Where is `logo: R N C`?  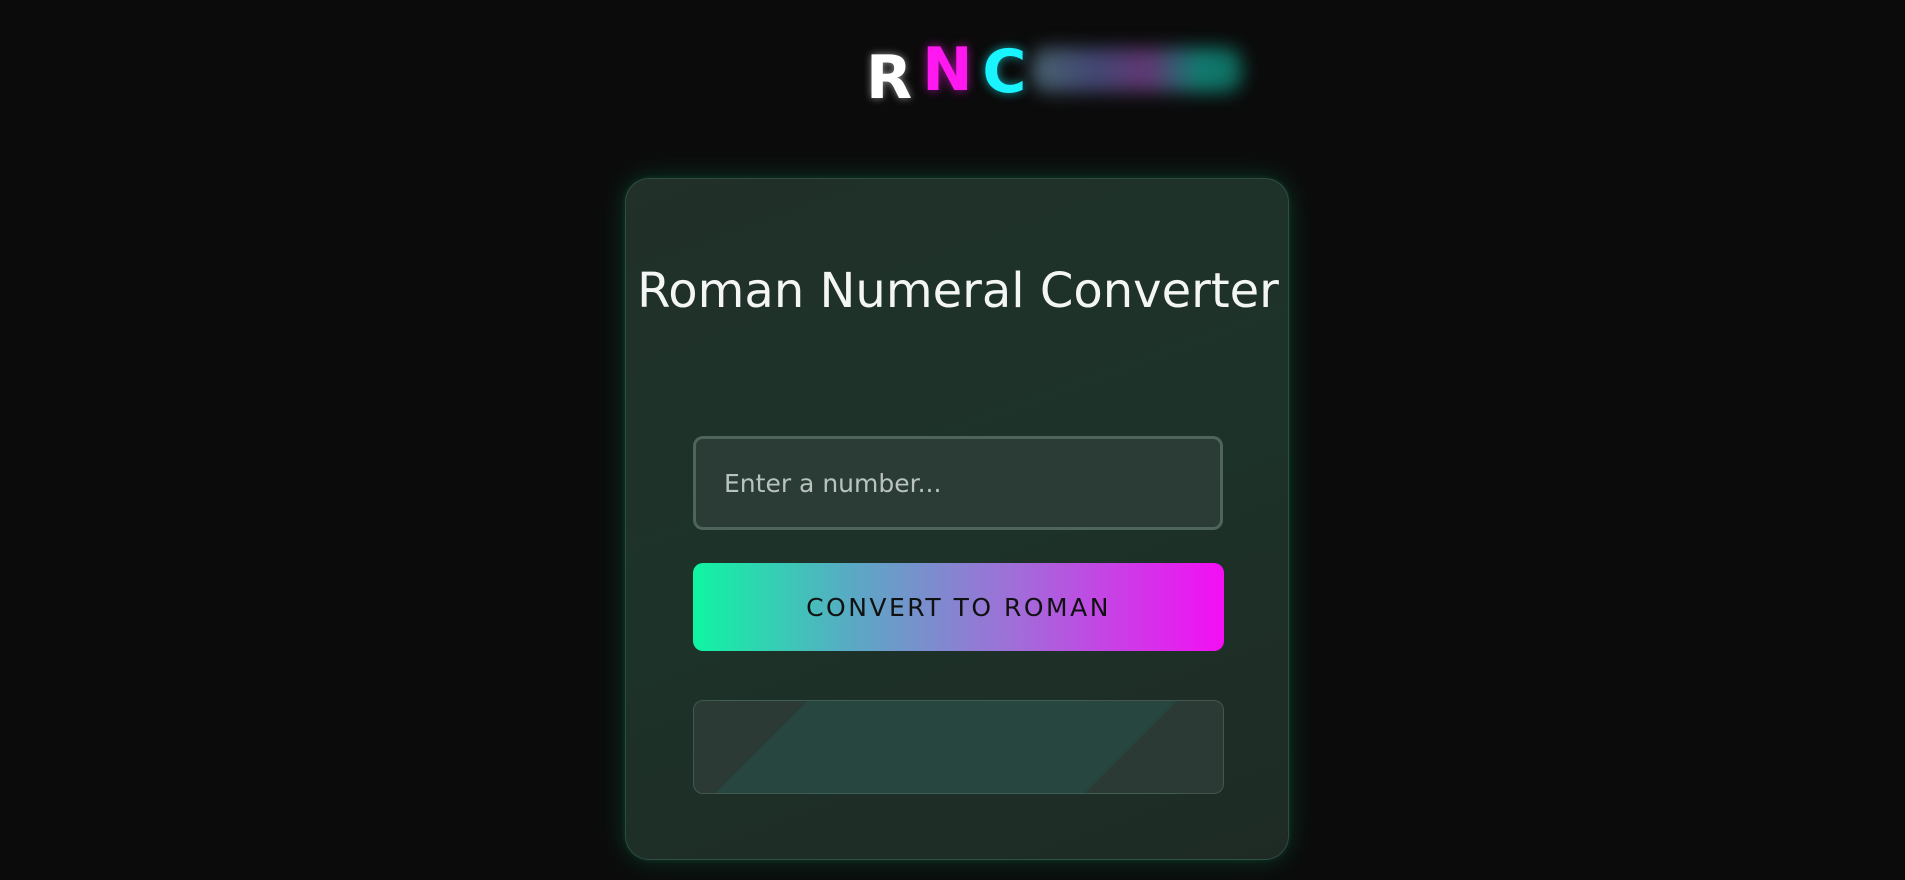 logo: R N C is located at coordinates (1051, 73).